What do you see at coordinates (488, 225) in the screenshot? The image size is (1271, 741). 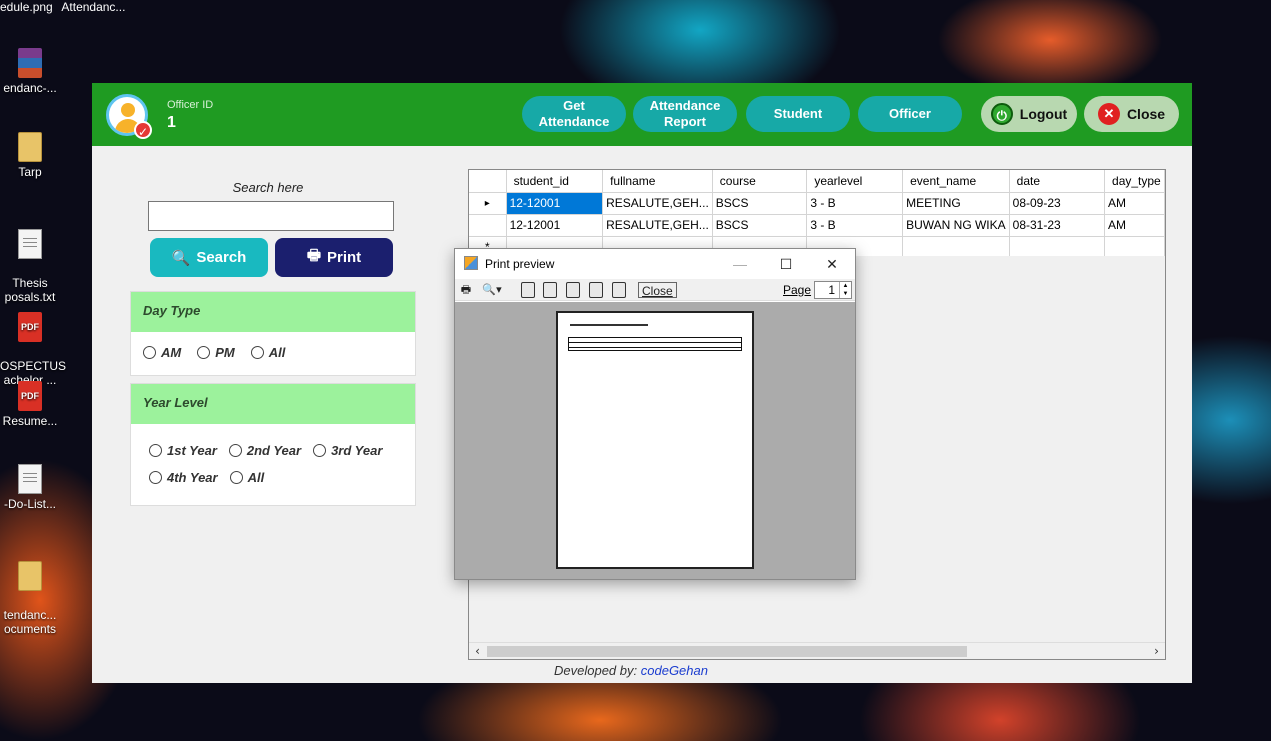 I see `row-header` at bounding box center [488, 225].